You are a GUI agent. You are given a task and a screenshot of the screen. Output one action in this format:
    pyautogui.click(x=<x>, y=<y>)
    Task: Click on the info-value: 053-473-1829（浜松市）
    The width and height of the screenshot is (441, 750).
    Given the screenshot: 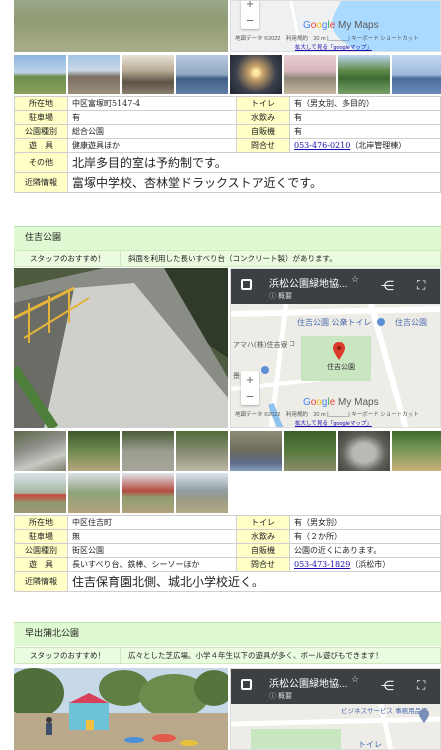 What is the action you would take?
    pyautogui.click(x=365, y=564)
    